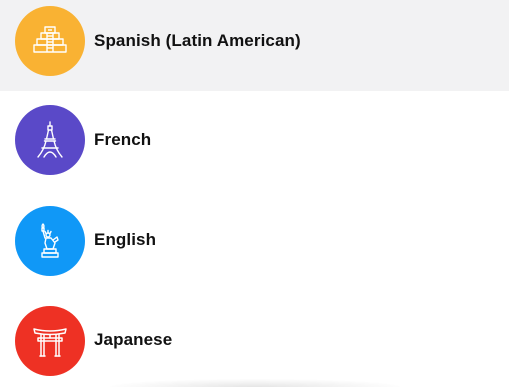 The width and height of the screenshot is (509, 387). Describe the element at coordinates (133, 339) in the screenshot. I see `language-label-japanese: Japanese` at that location.